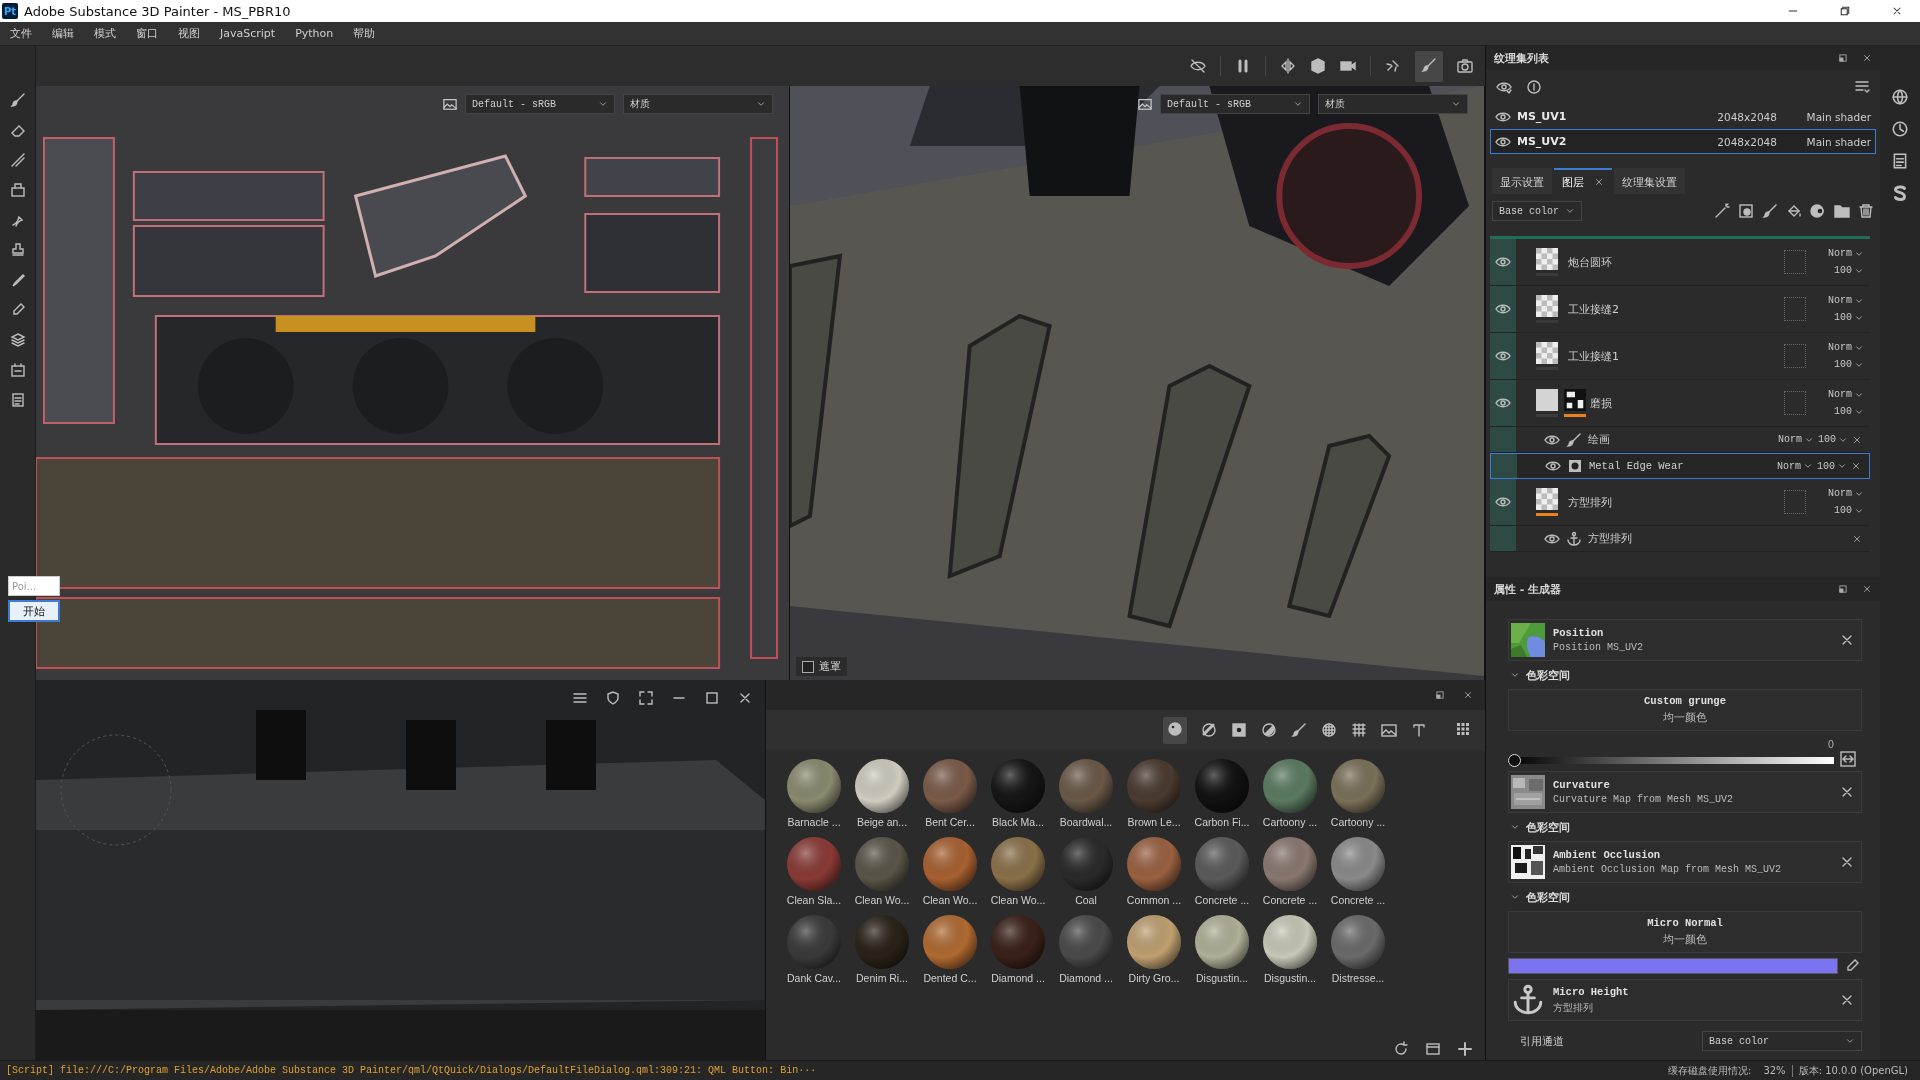 The height and width of the screenshot is (1080, 1920). I want to click on trash-icon, so click(1866, 211).